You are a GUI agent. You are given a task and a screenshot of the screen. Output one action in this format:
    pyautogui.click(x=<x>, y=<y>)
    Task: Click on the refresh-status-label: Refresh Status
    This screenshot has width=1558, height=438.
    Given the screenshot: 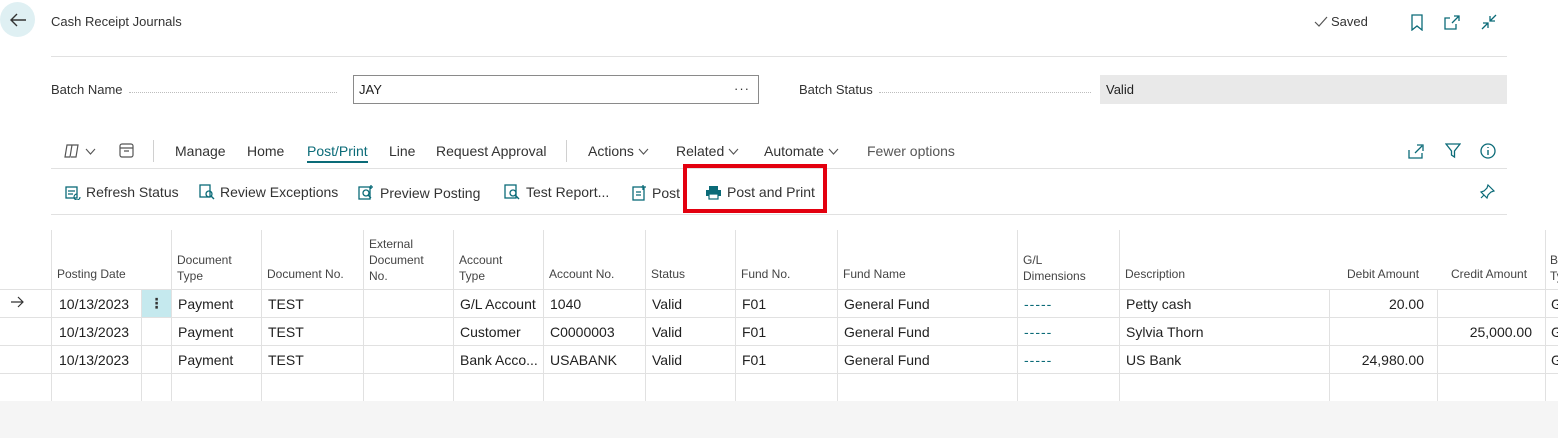 What is the action you would take?
    pyautogui.click(x=132, y=192)
    